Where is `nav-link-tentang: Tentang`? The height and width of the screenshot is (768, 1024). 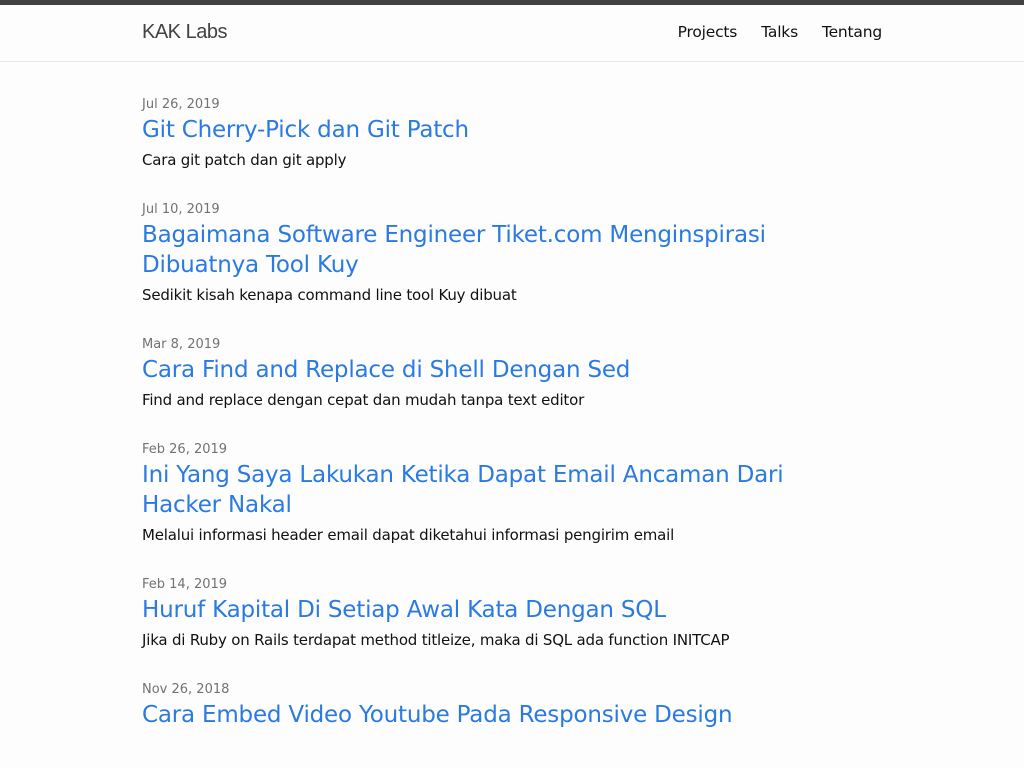 nav-link-tentang: Tentang is located at coordinates (852, 32).